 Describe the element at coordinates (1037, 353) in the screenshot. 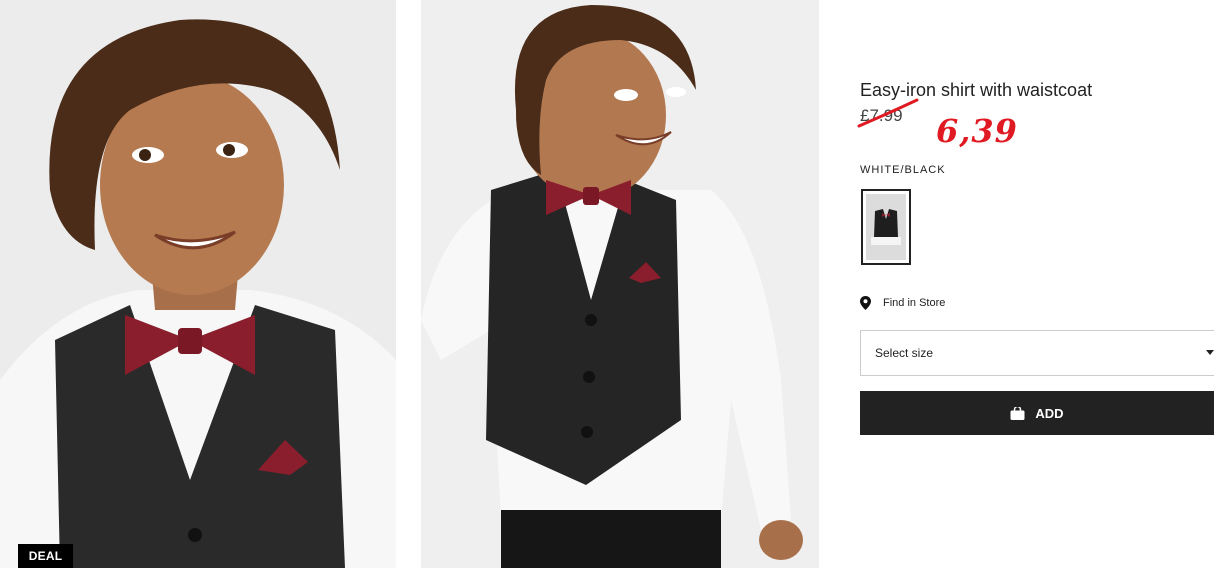

I see `size-dropdown: Select size` at that location.